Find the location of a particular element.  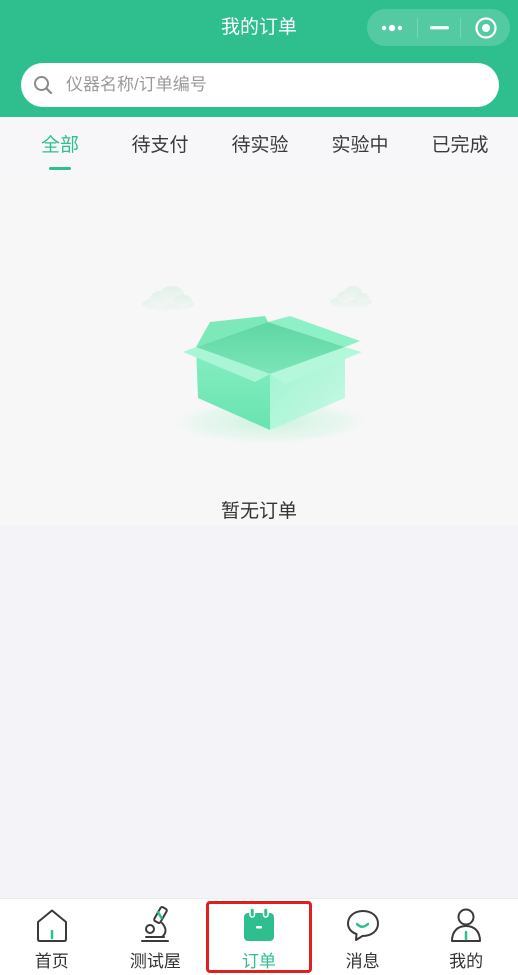

search-input is located at coordinates (276, 85).